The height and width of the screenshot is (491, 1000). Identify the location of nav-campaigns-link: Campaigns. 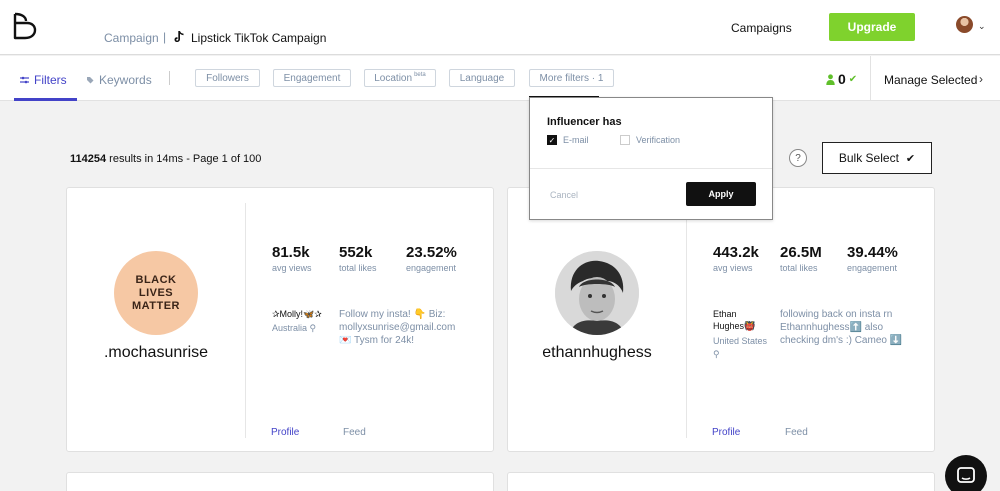
(761, 28).